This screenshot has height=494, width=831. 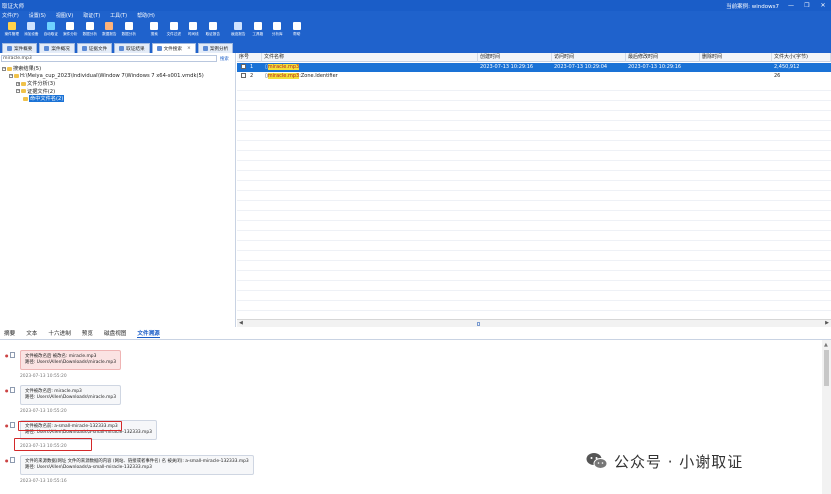 What do you see at coordinates (118, 15) in the screenshot?
I see `menu-tools: 工具(T)` at bounding box center [118, 15].